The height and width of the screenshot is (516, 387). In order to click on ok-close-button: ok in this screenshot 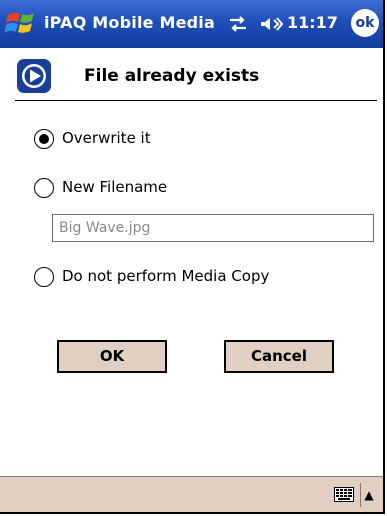, I will do `click(365, 23)`.